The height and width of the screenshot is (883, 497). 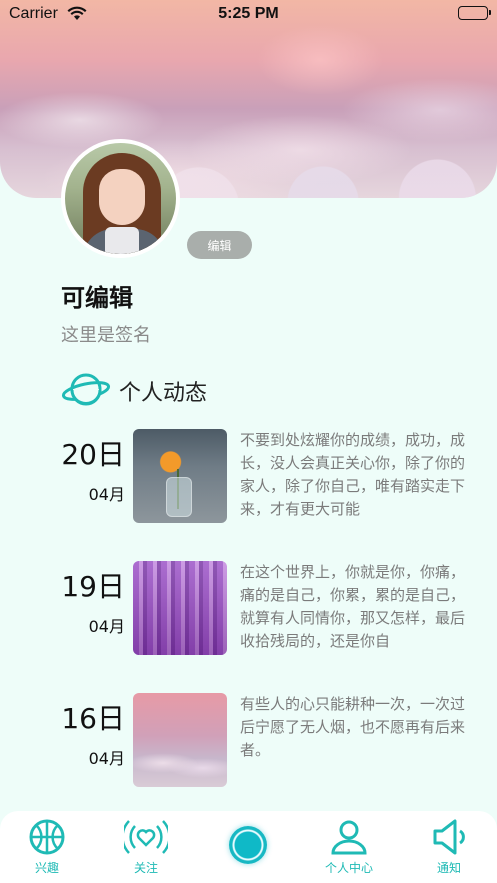 I want to click on center-circle-icon, so click(x=248, y=845).